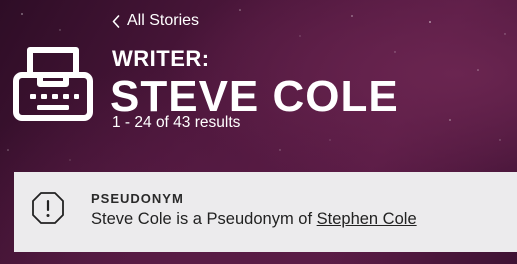  What do you see at coordinates (53, 84) in the screenshot?
I see `typewriter-icon` at bounding box center [53, 84].